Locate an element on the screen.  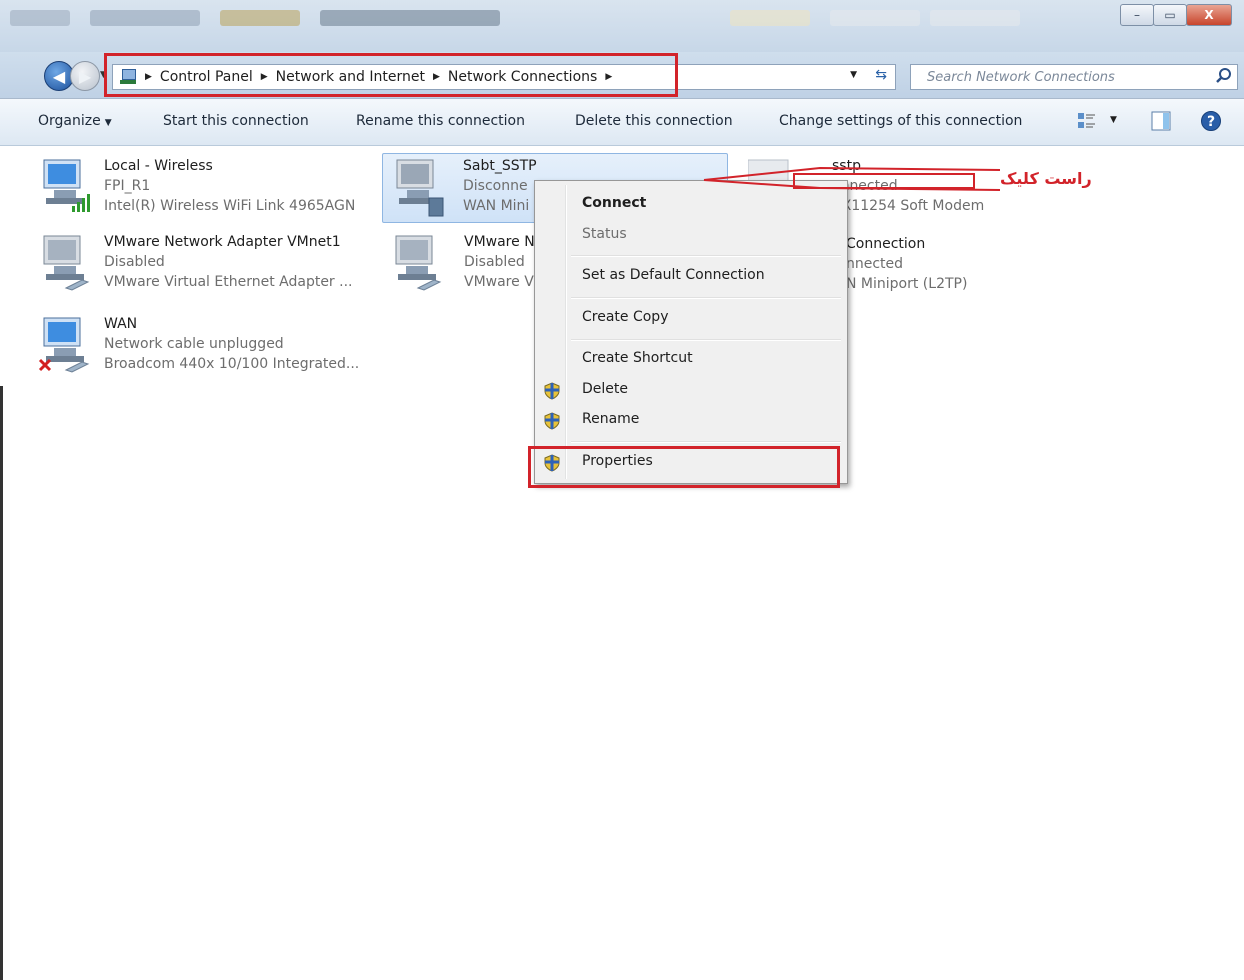
search-box is located at coordinates (1074, 77).